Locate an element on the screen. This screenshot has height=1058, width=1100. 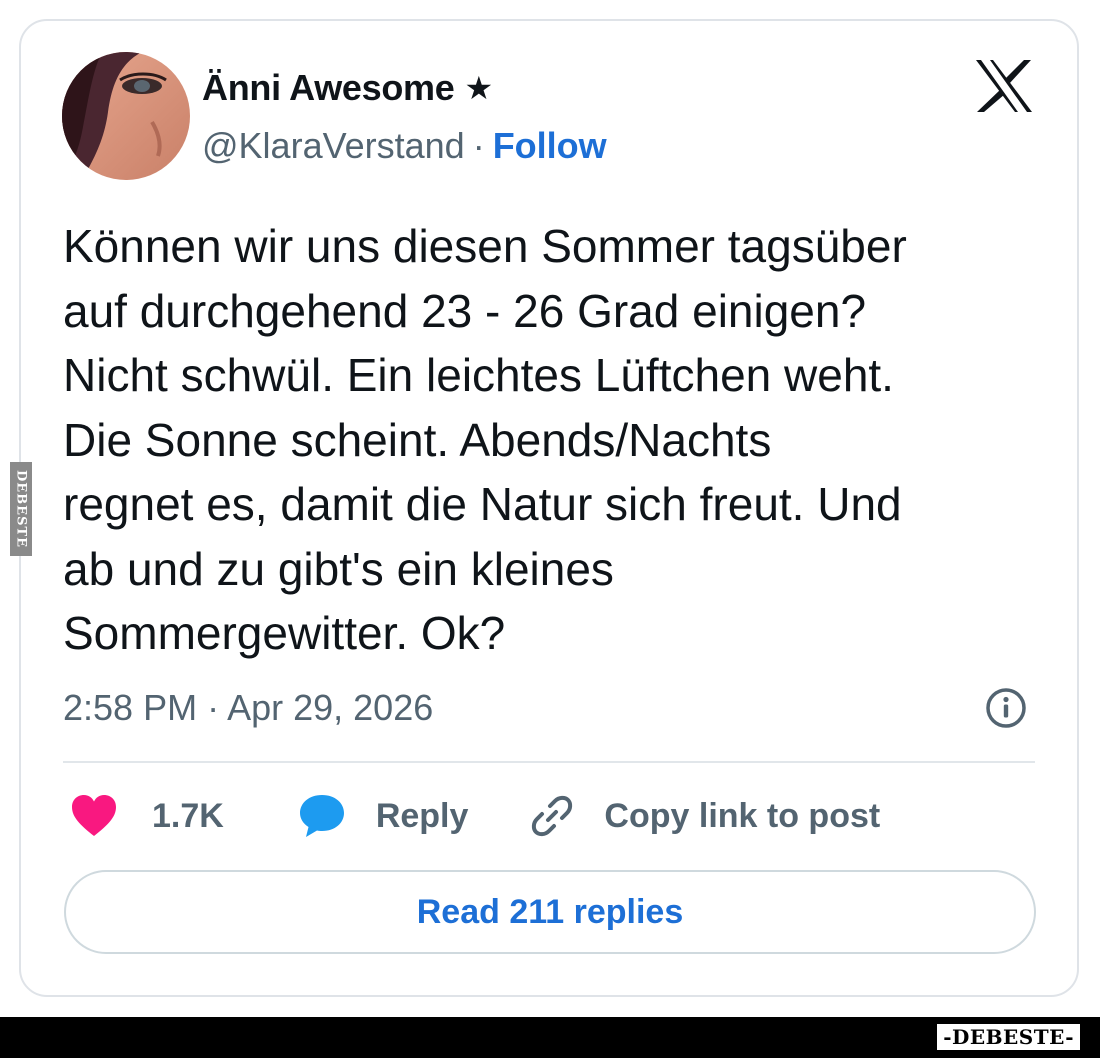
author-handle: @KlaraVerstand is located at coordinates (333, 146).